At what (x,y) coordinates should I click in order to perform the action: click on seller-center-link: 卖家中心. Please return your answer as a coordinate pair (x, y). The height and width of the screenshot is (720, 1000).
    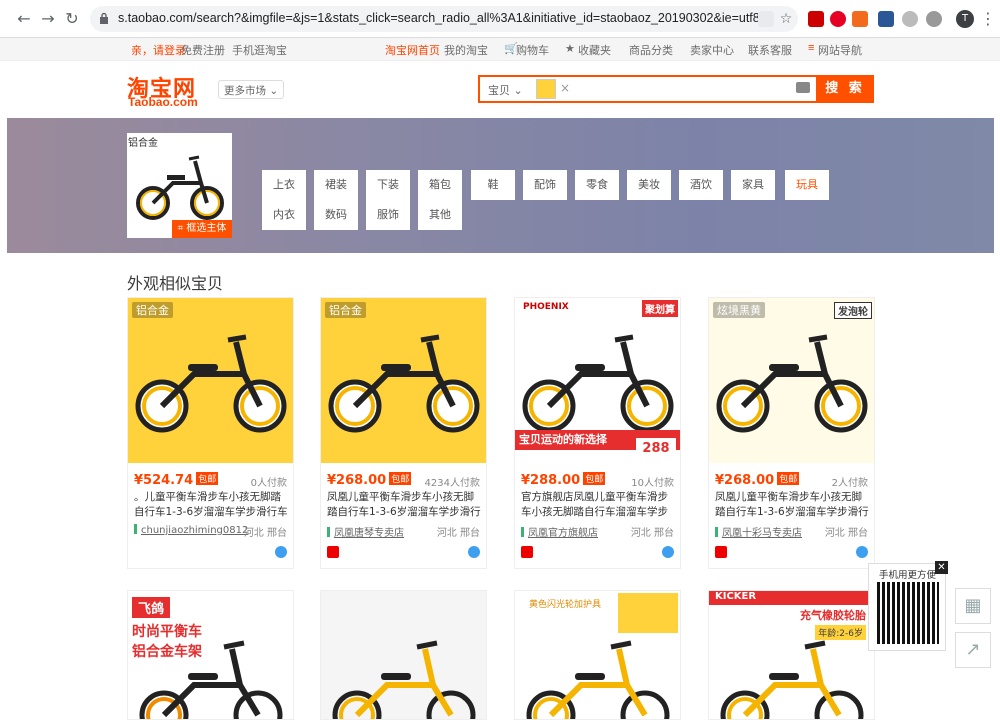
    Looking at the image, I should click on (712, 50).